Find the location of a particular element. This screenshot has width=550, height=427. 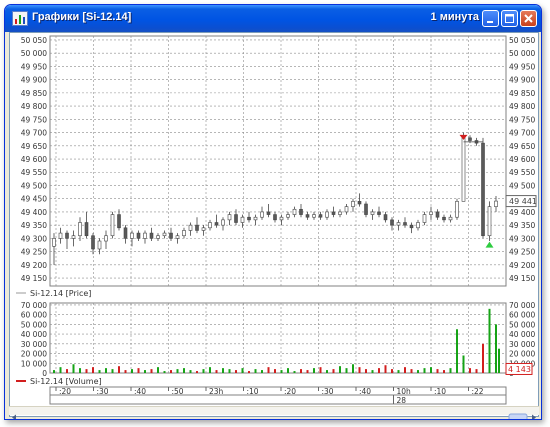

last-price-label: 49 441 is located at coordinates (523, 201).